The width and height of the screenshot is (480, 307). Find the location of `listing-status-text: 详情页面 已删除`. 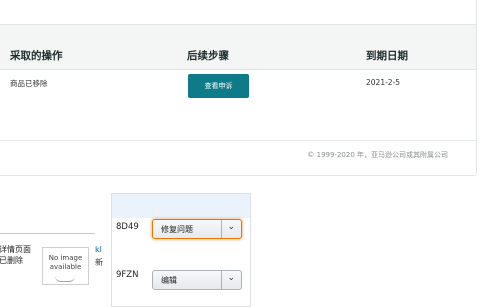

listing-status-text: 详情页面 已删除 is located at coordinates (15, 255).